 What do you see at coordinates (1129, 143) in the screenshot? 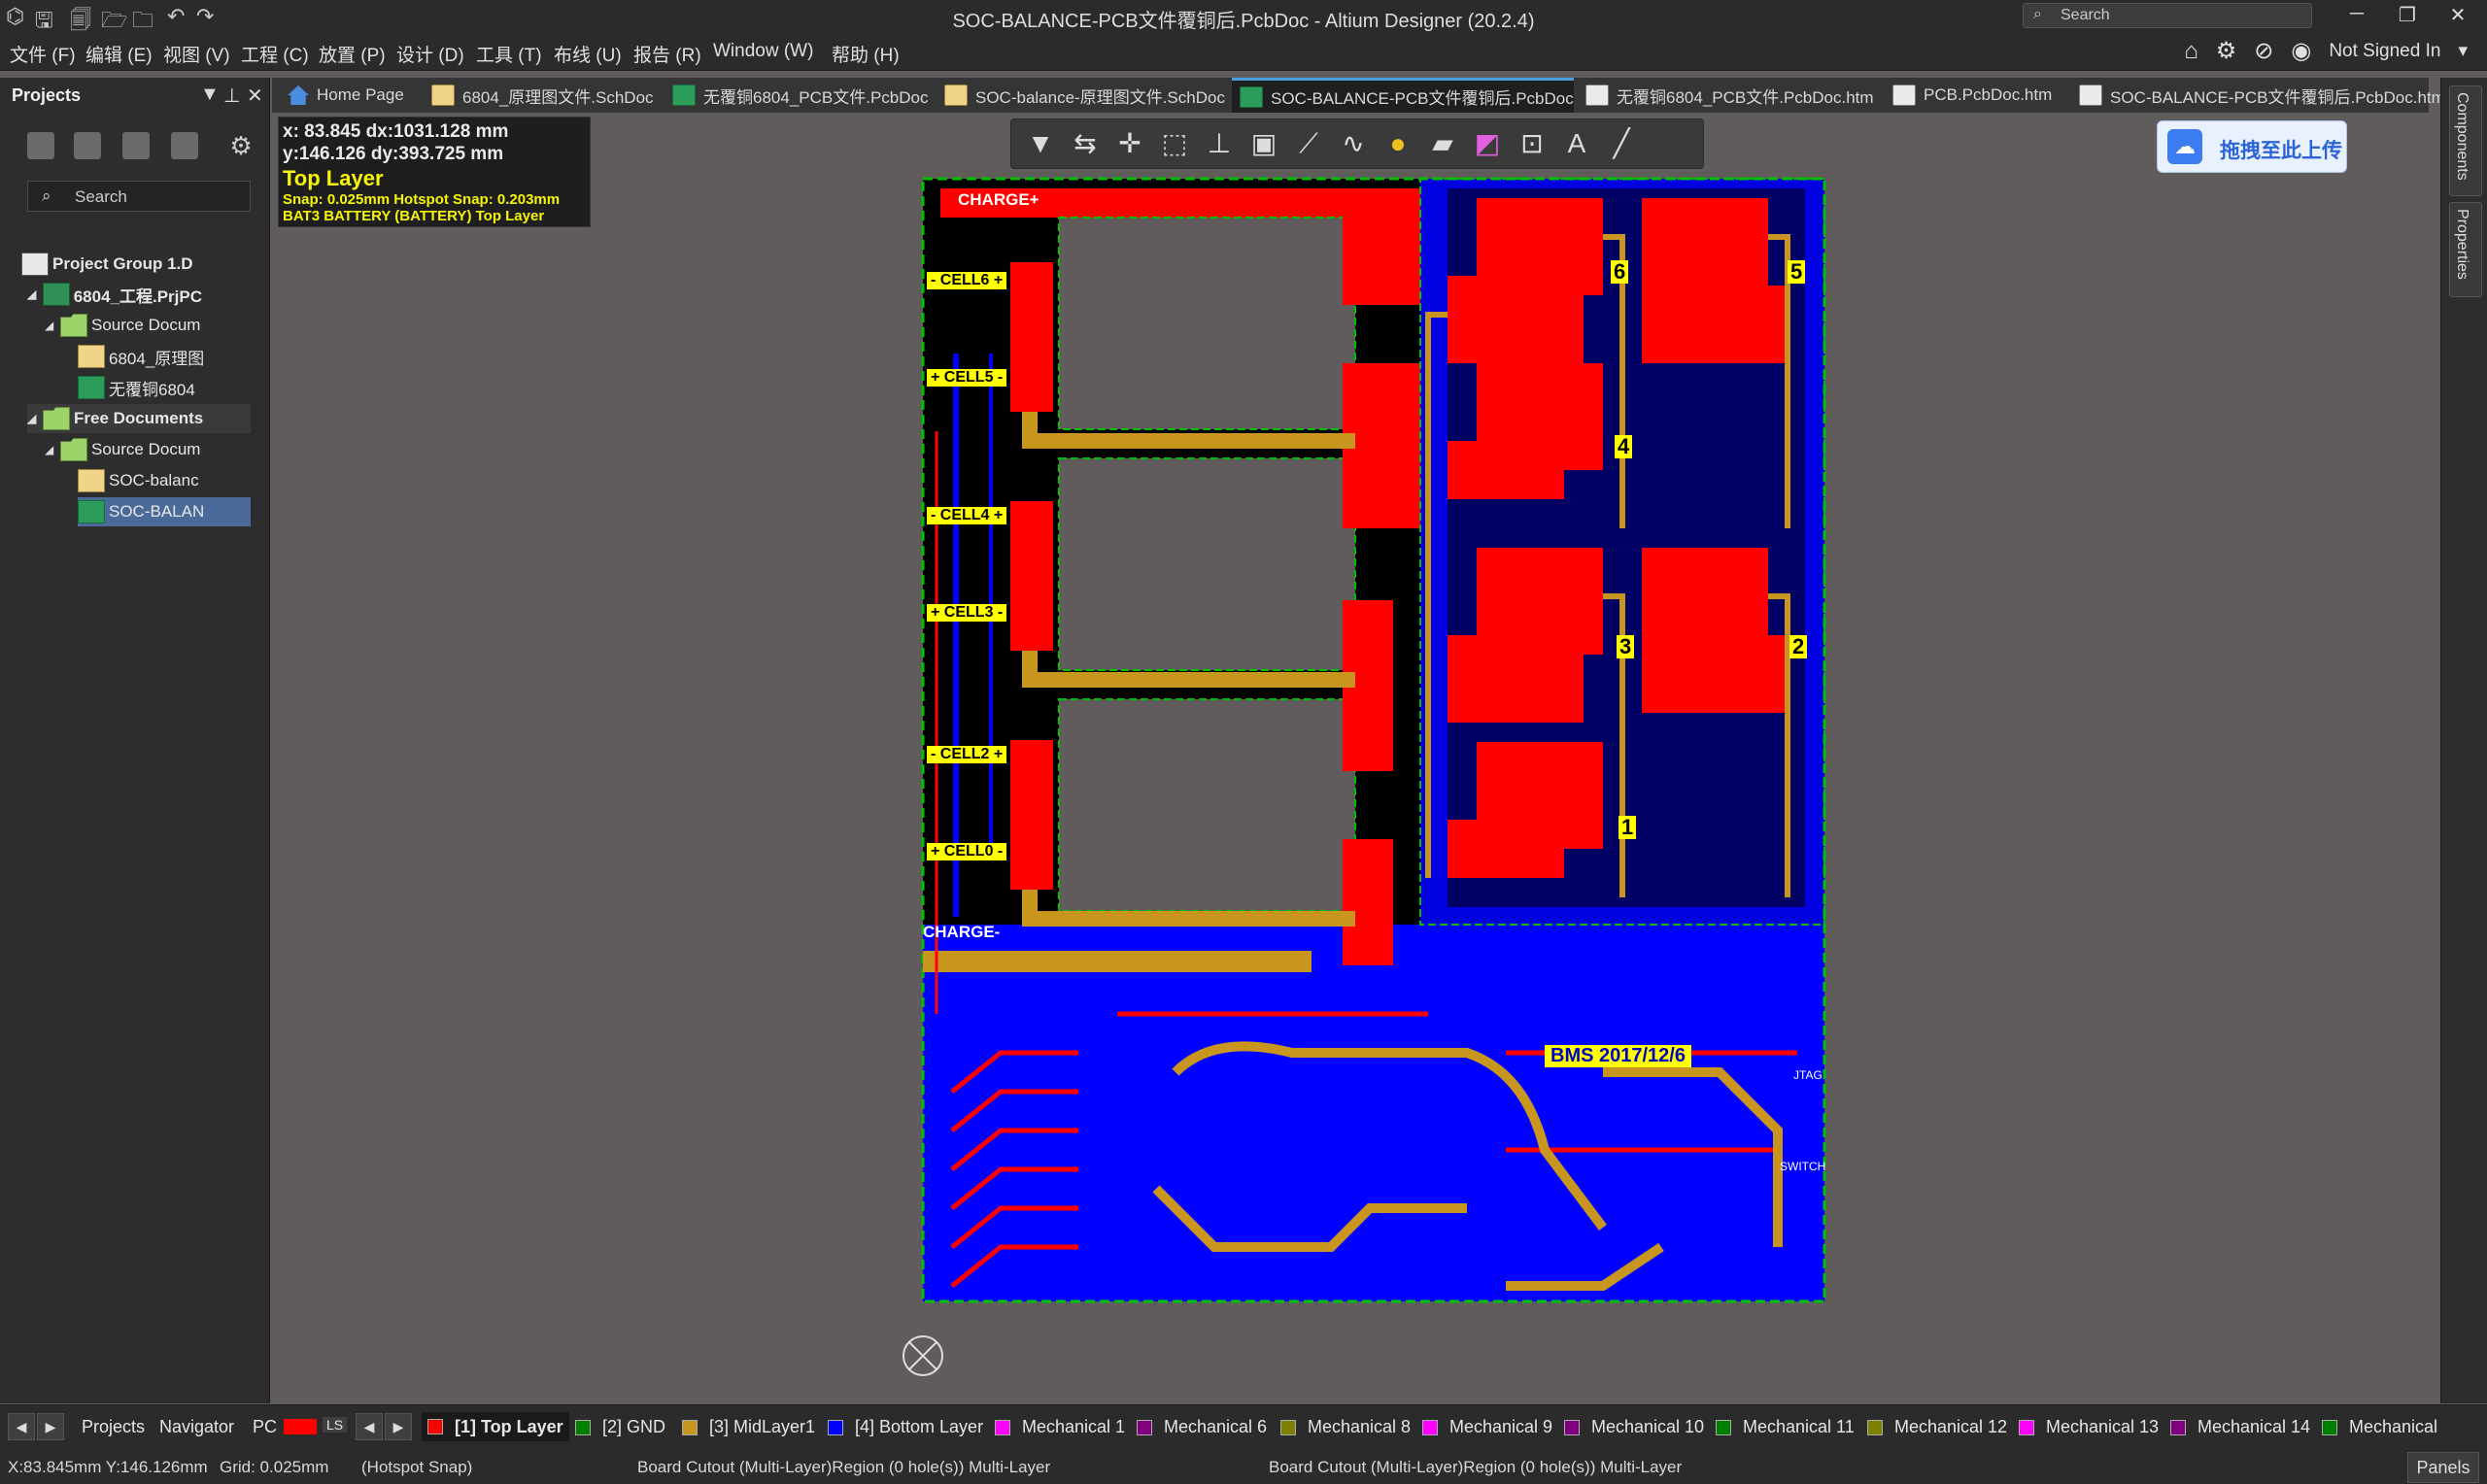
I see `move-crosshair-icon: ✛` at bounding box center [1129, 143].